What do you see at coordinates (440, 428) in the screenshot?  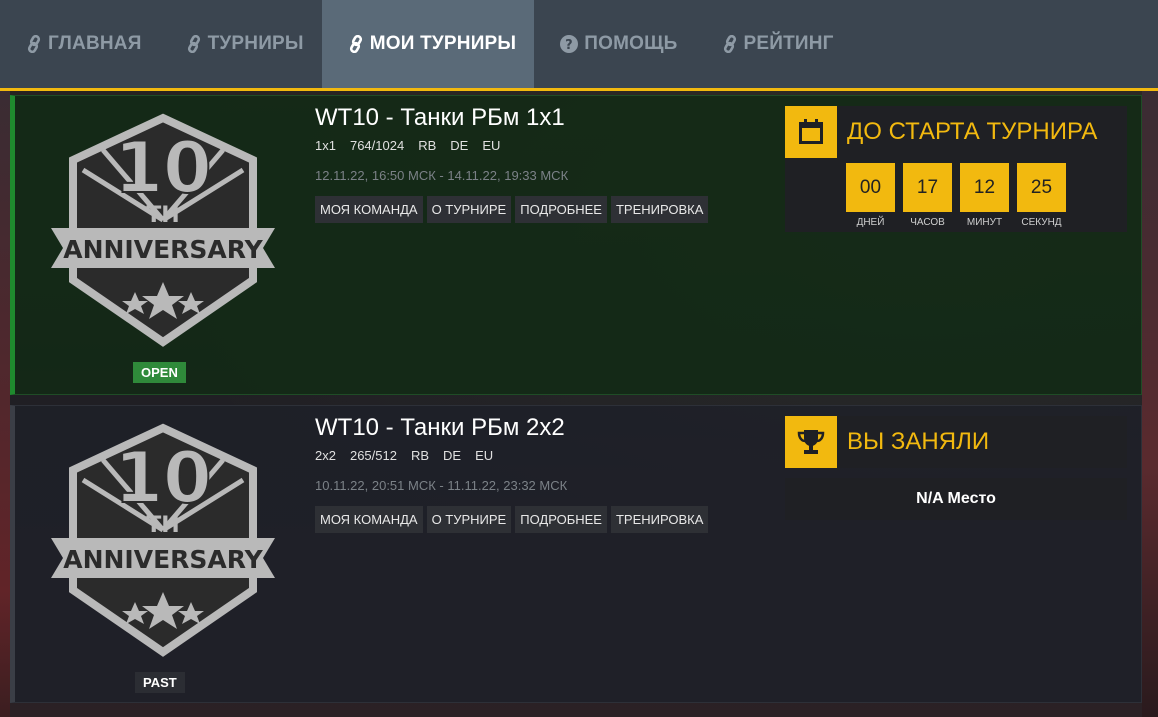 I see `tournament-title: WT10 - Танки РБм 2х2` at bounding box center [440, 428].